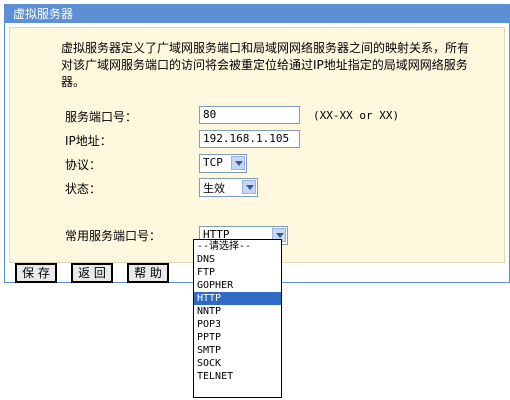  What do you see at coordinates (237, 311) in the screenshot?
I see `dropdown-option: NNTP` at bounding box center [237, 311].